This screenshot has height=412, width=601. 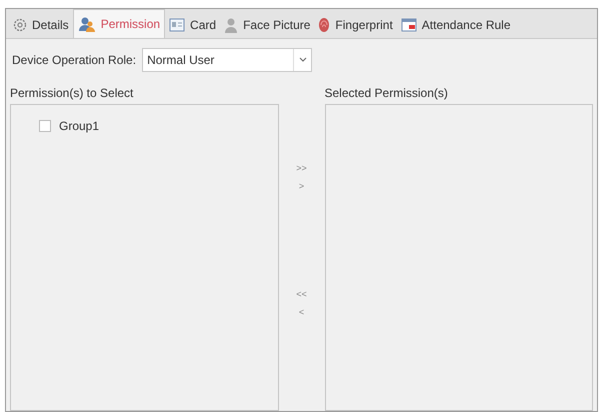 What do you see at coordinates (119, 23) in the screenshot?
I see `tab: Permission` at bounding box center [119, 23].